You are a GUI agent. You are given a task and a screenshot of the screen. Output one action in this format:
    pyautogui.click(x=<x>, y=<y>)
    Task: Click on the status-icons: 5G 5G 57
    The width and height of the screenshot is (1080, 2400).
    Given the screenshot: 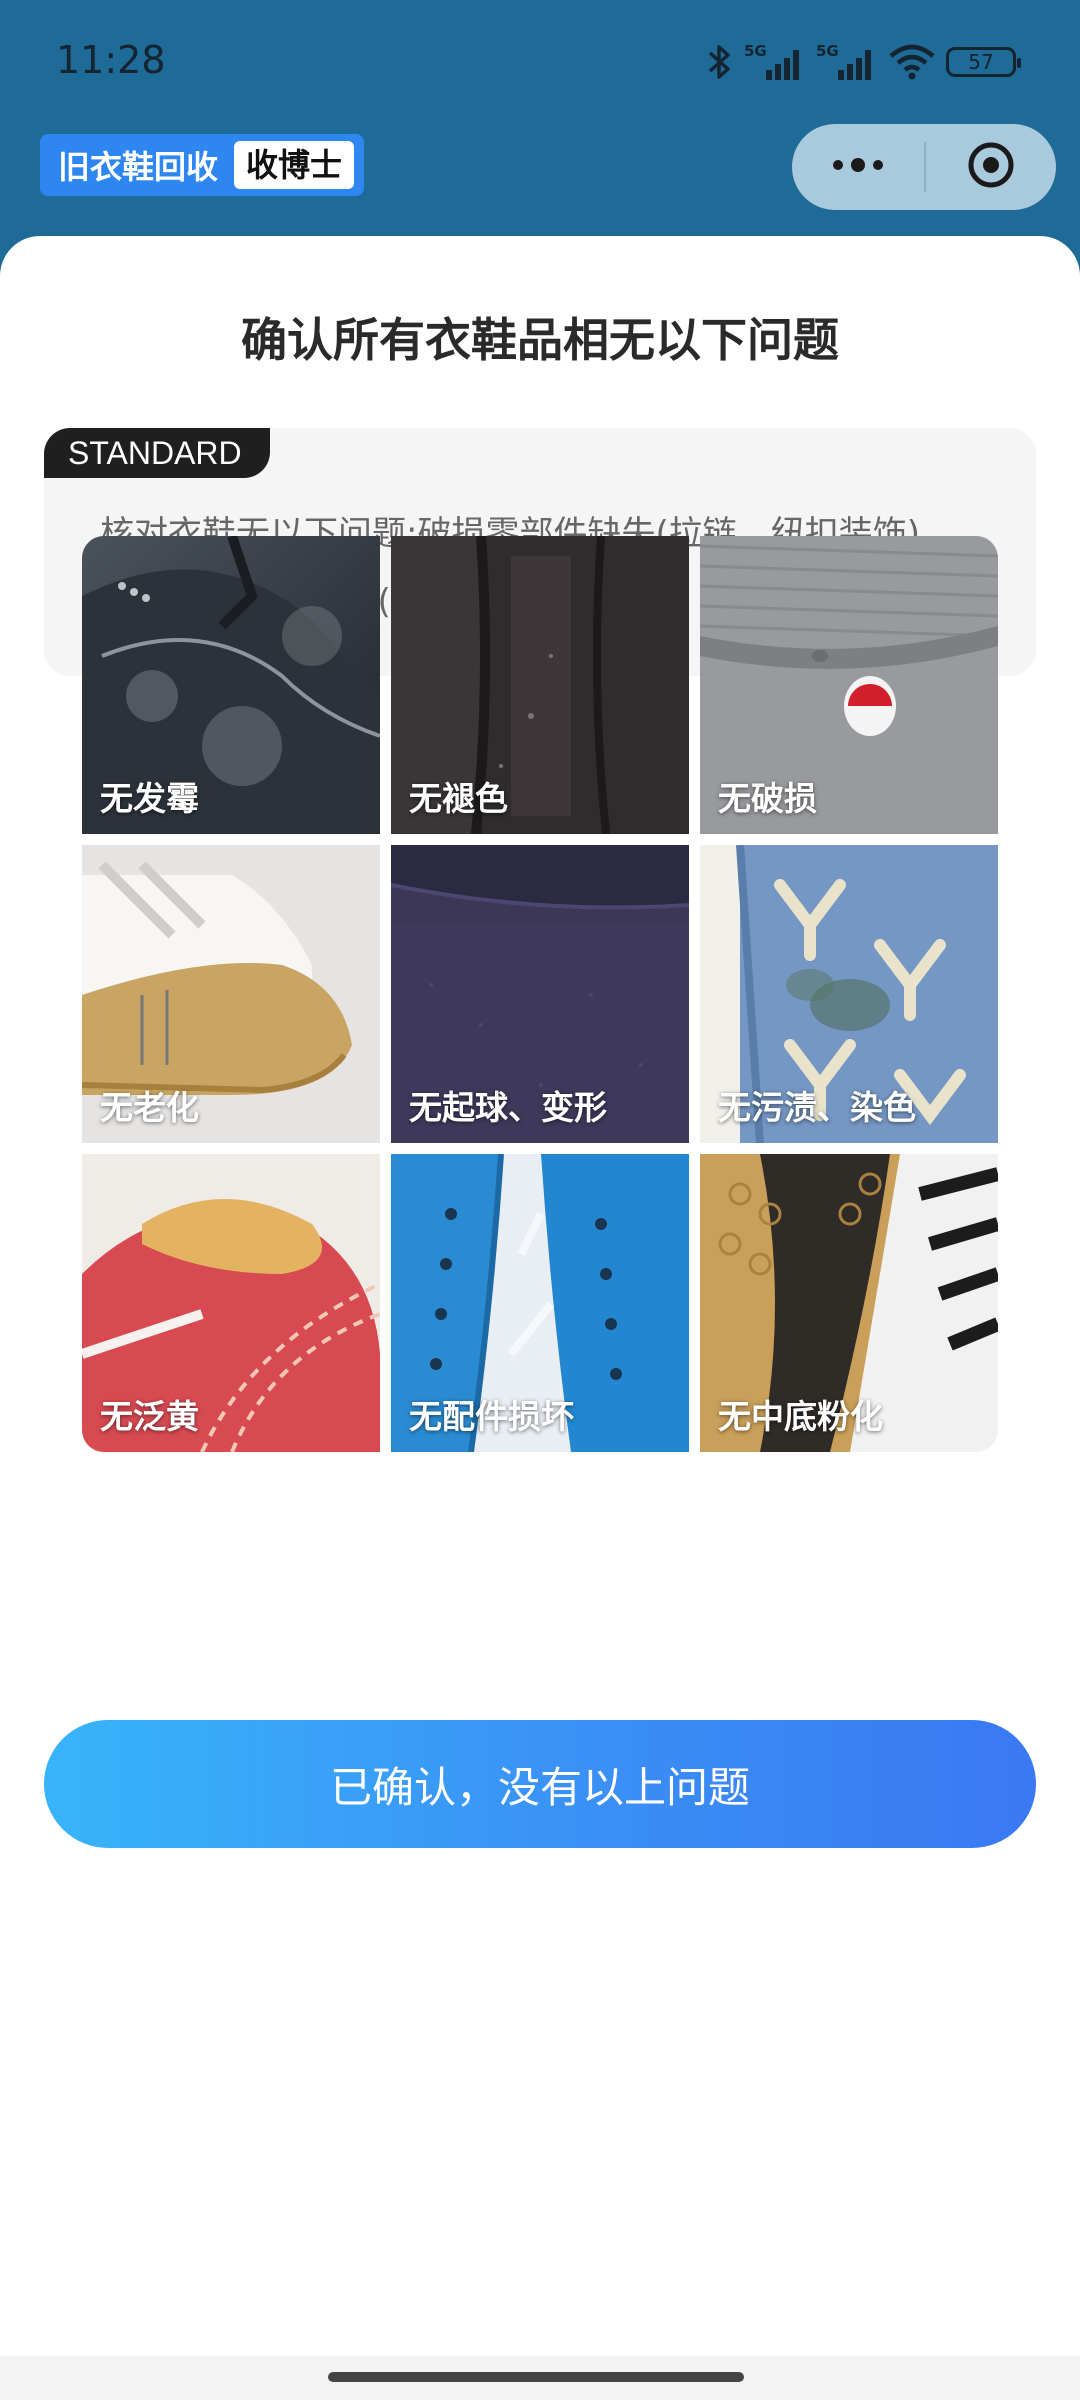 What is the action you would take?
    pyautogui.click(x=863, y=62)
    